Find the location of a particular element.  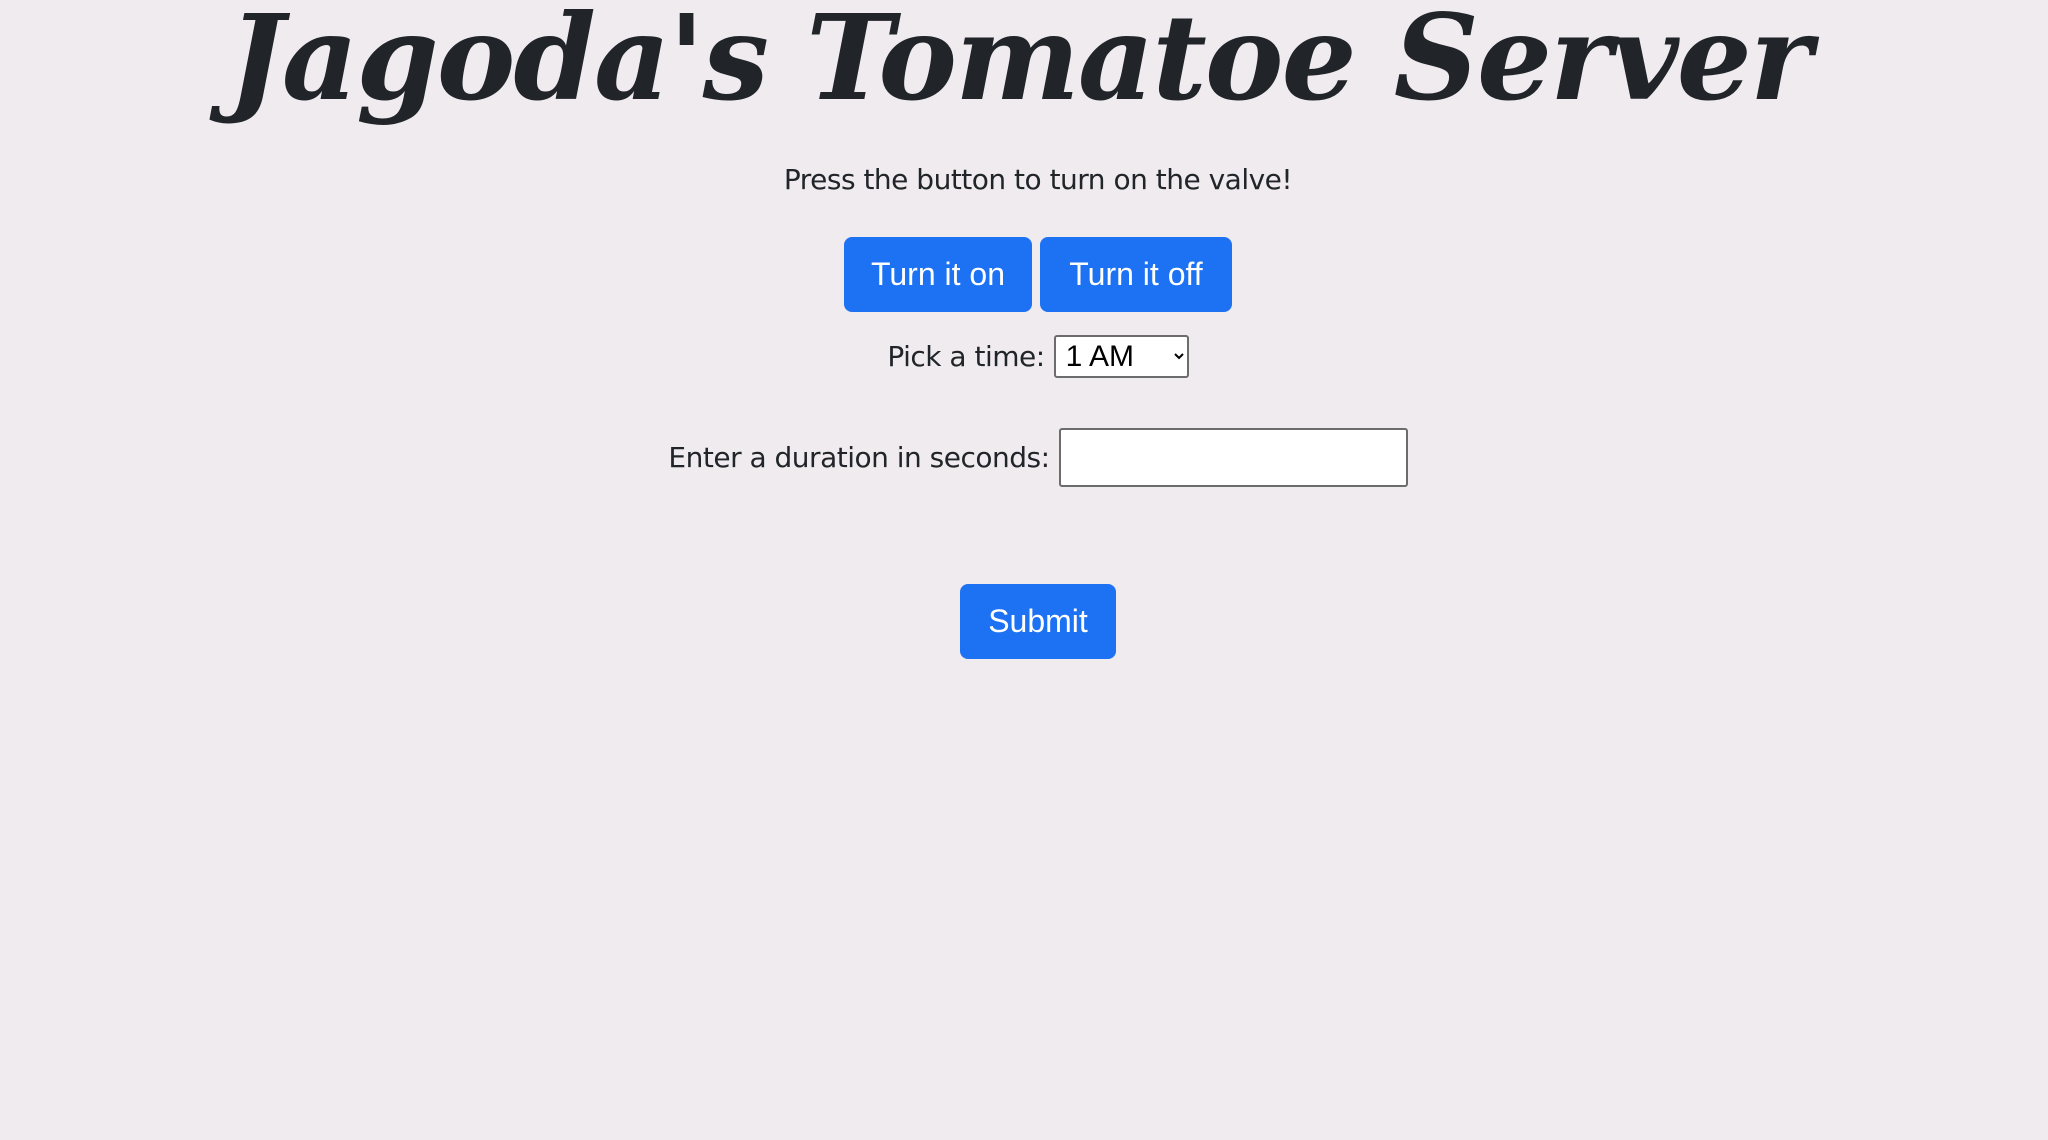

duration-row: Enter a duration in seconds: is located at coordinates (1024, 457).